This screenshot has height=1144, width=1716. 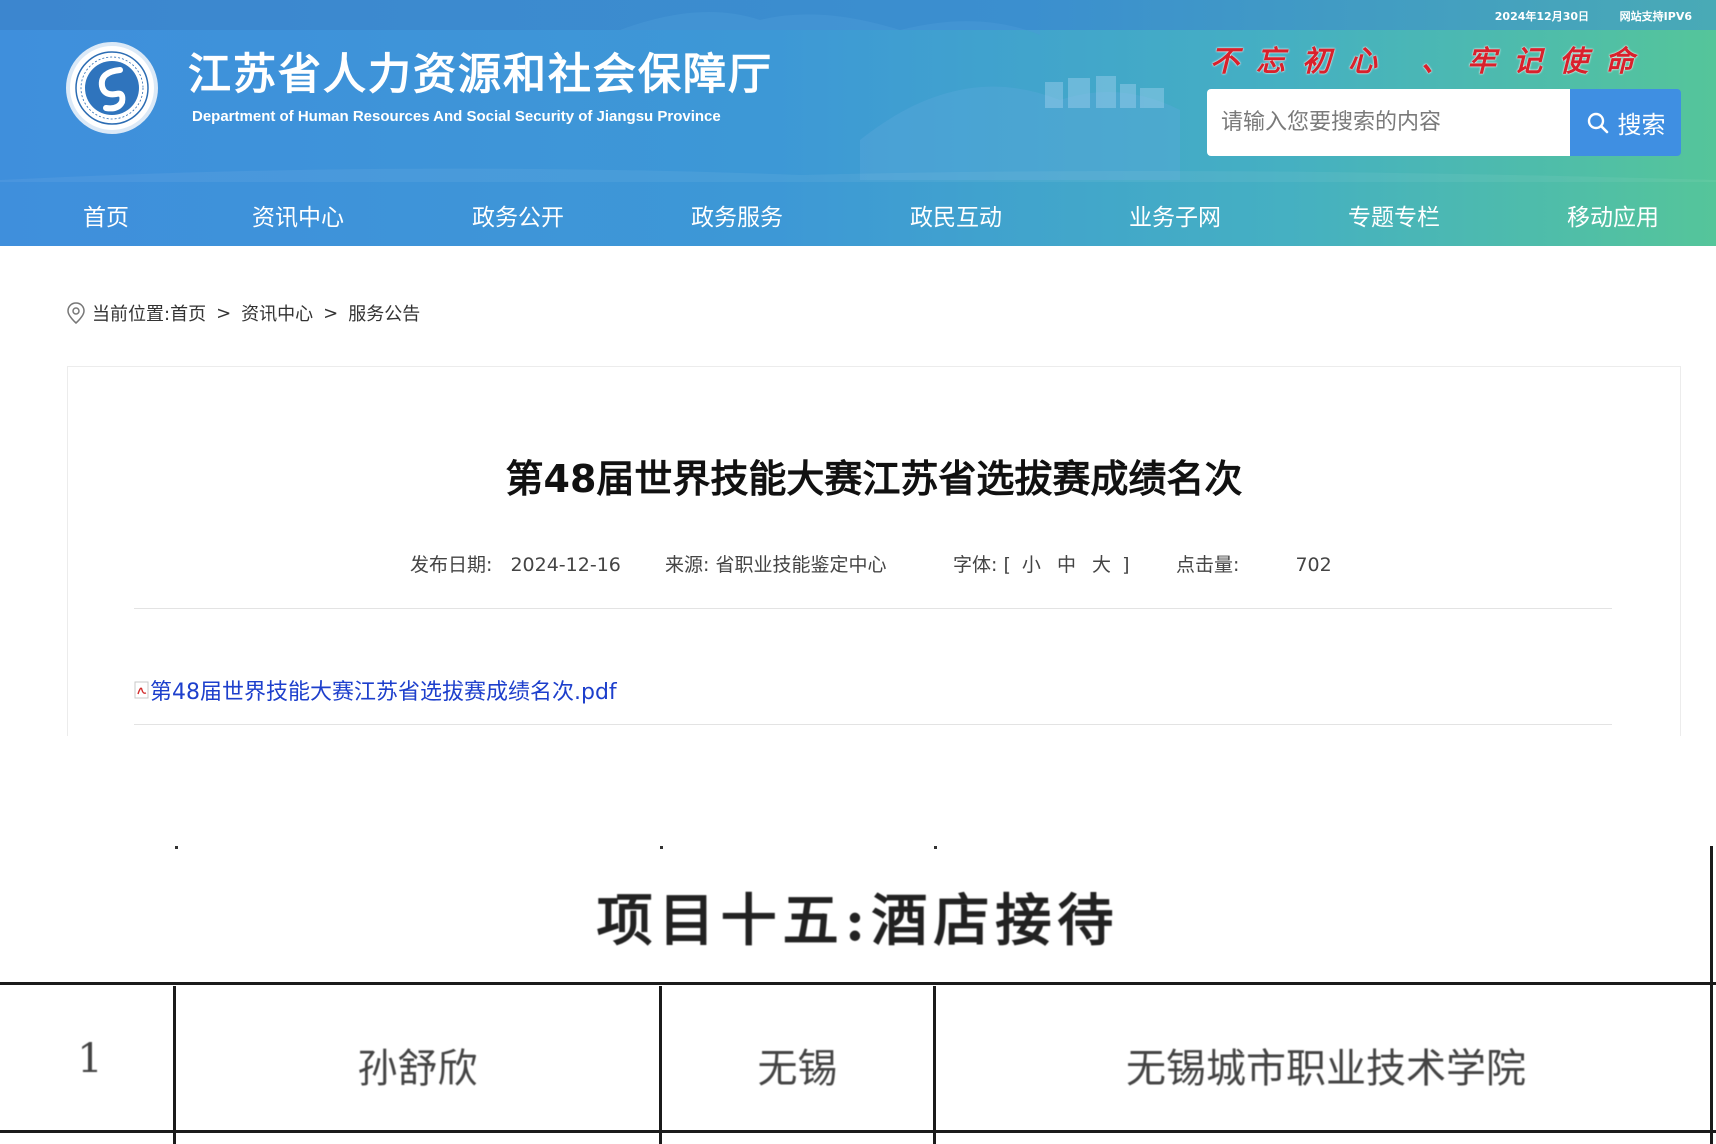 What do you see at coordinates (1031, 565) in the screenshot?
I see `font-size-small: 小` at bounding box center [1031, 565].